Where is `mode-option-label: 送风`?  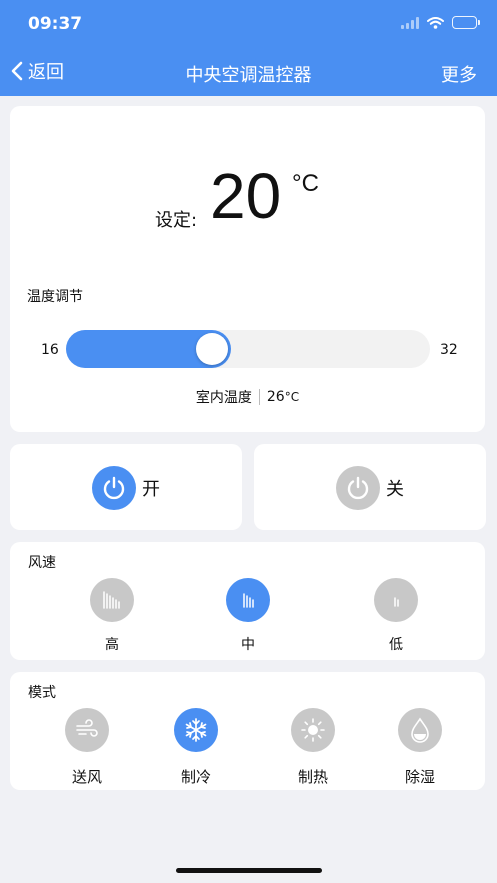
mode-option-label: 送风 is located at coordinates (86, 777).